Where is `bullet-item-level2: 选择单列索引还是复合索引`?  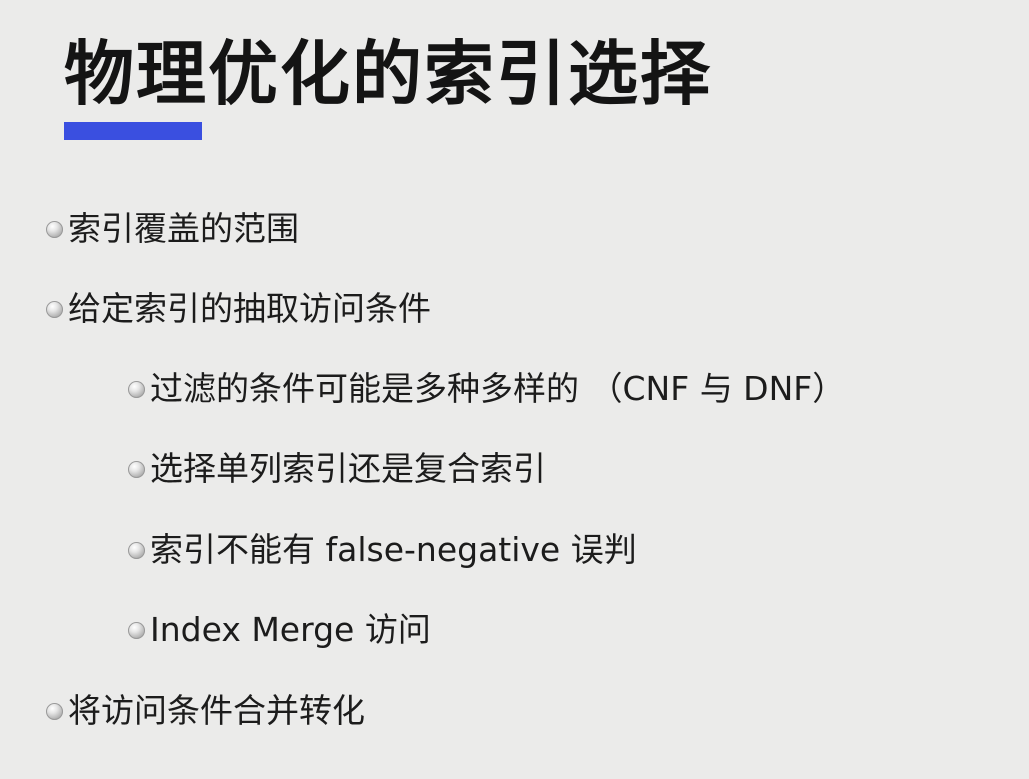
bullet-item-level2: 选择单列索引还是复合索引 is located at coordinates (337, 469).